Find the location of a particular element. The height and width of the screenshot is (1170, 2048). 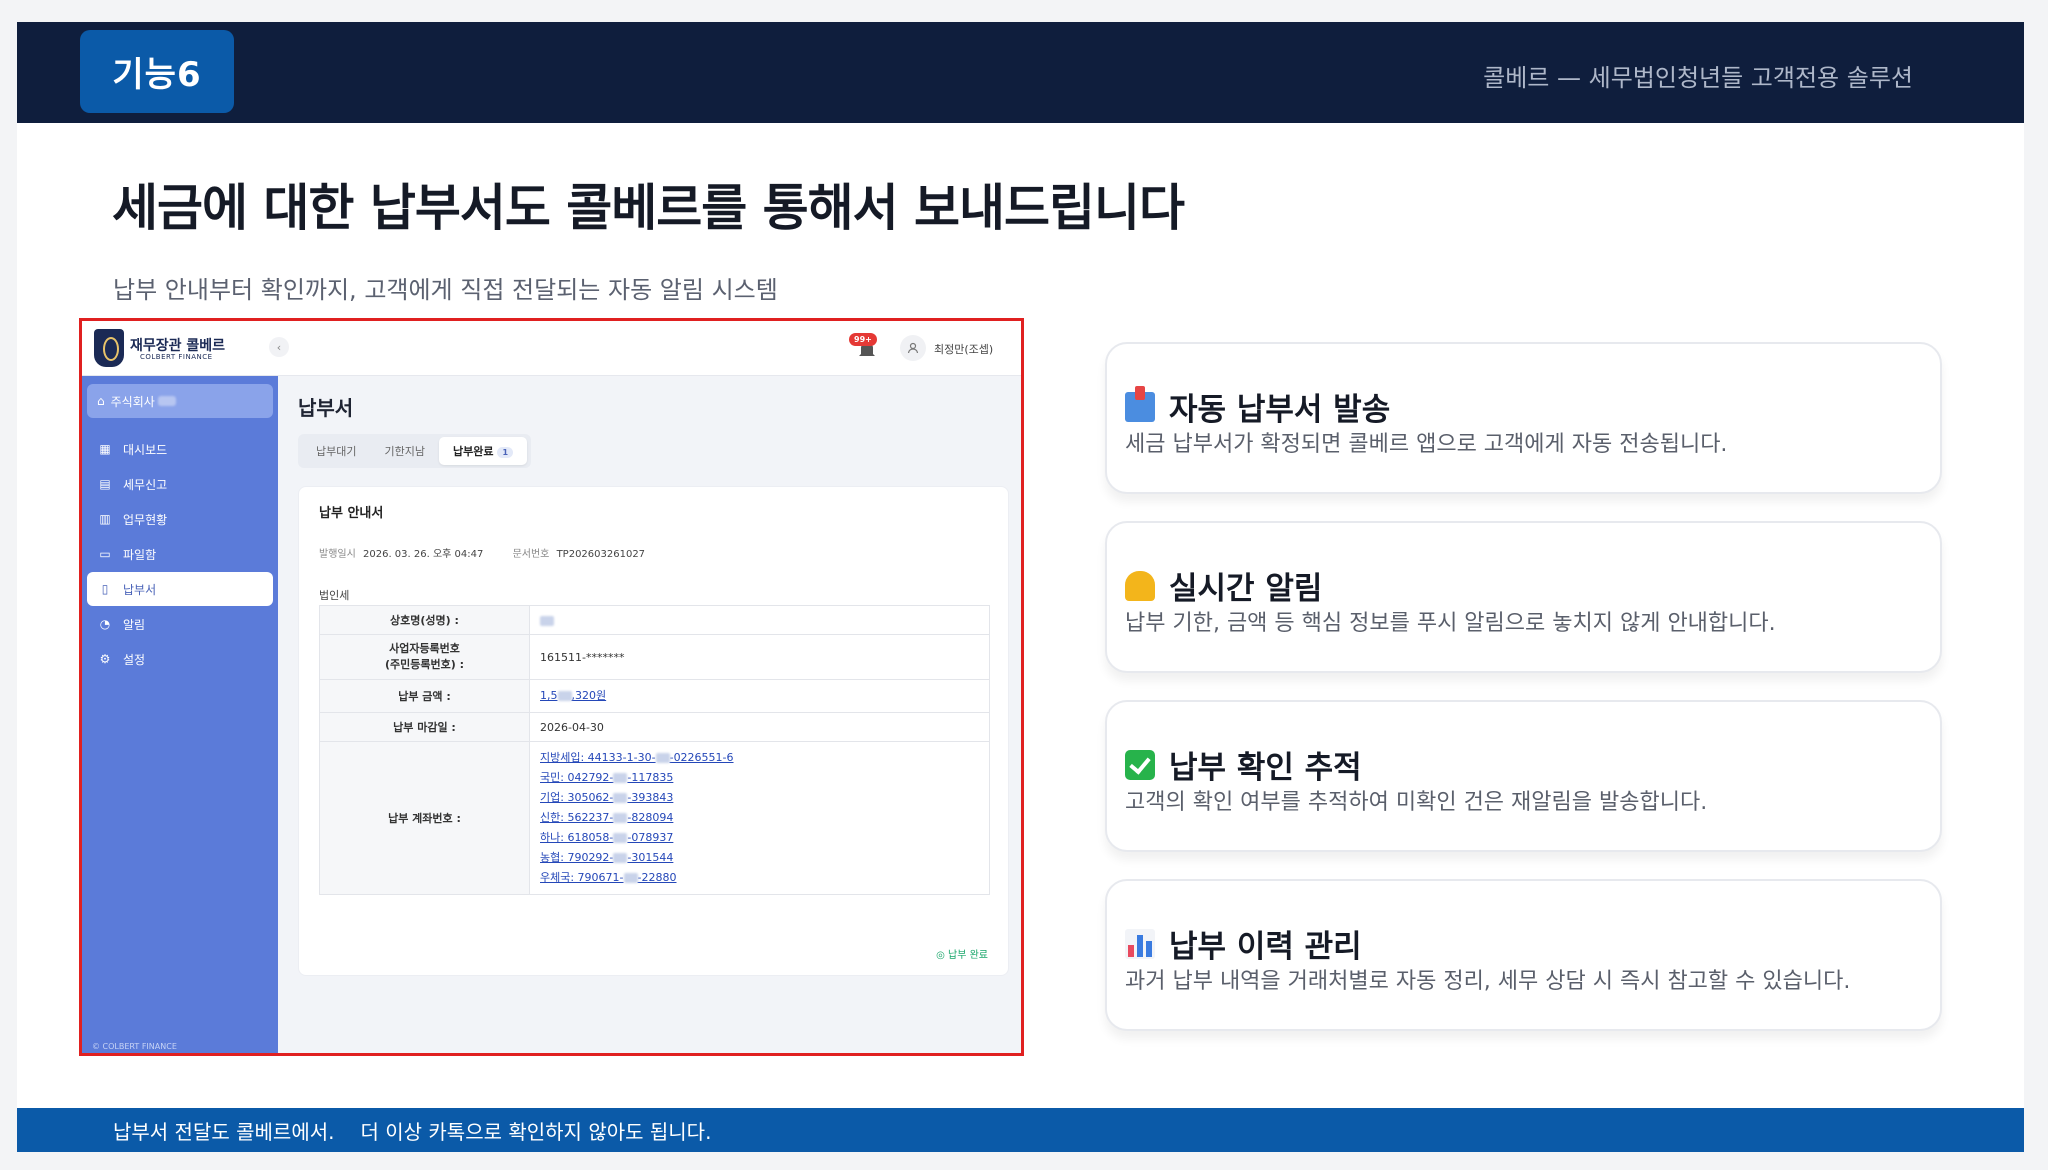

sidebar-item-label: 알림 is located at coordinates (134, 624).